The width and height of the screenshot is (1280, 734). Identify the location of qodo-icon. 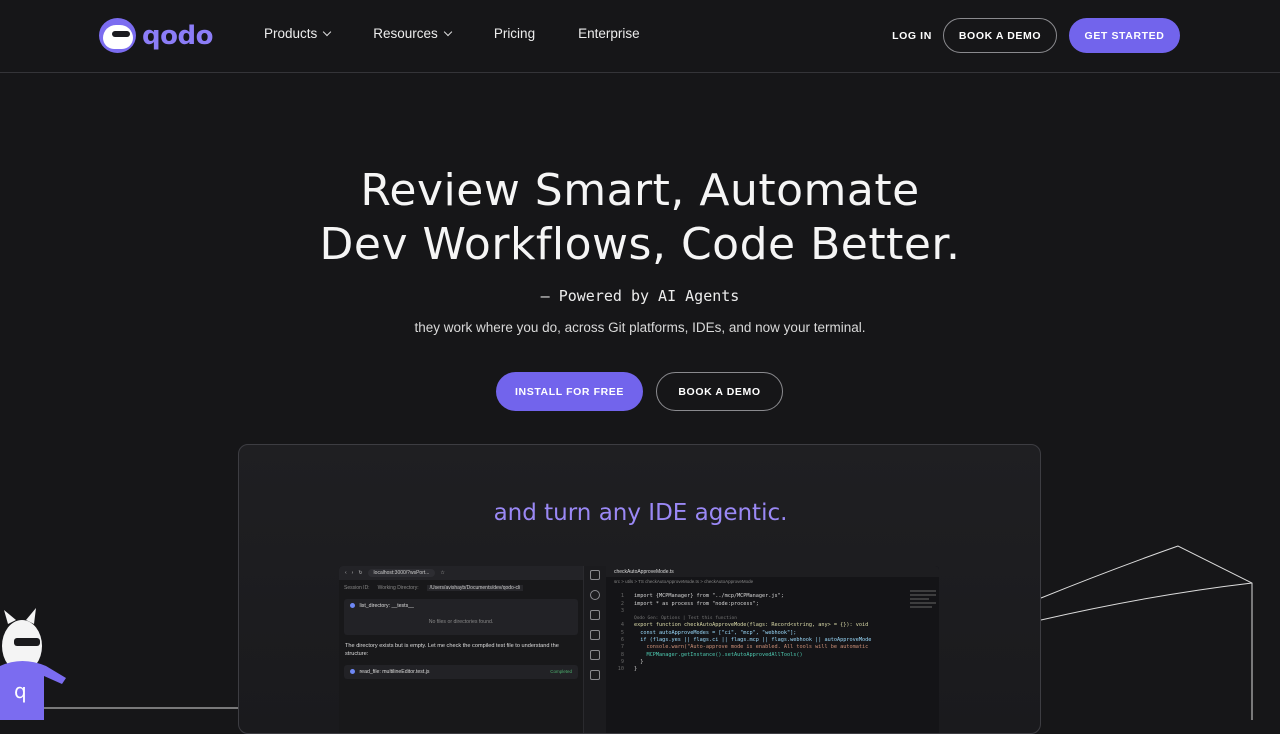
(595, 675).